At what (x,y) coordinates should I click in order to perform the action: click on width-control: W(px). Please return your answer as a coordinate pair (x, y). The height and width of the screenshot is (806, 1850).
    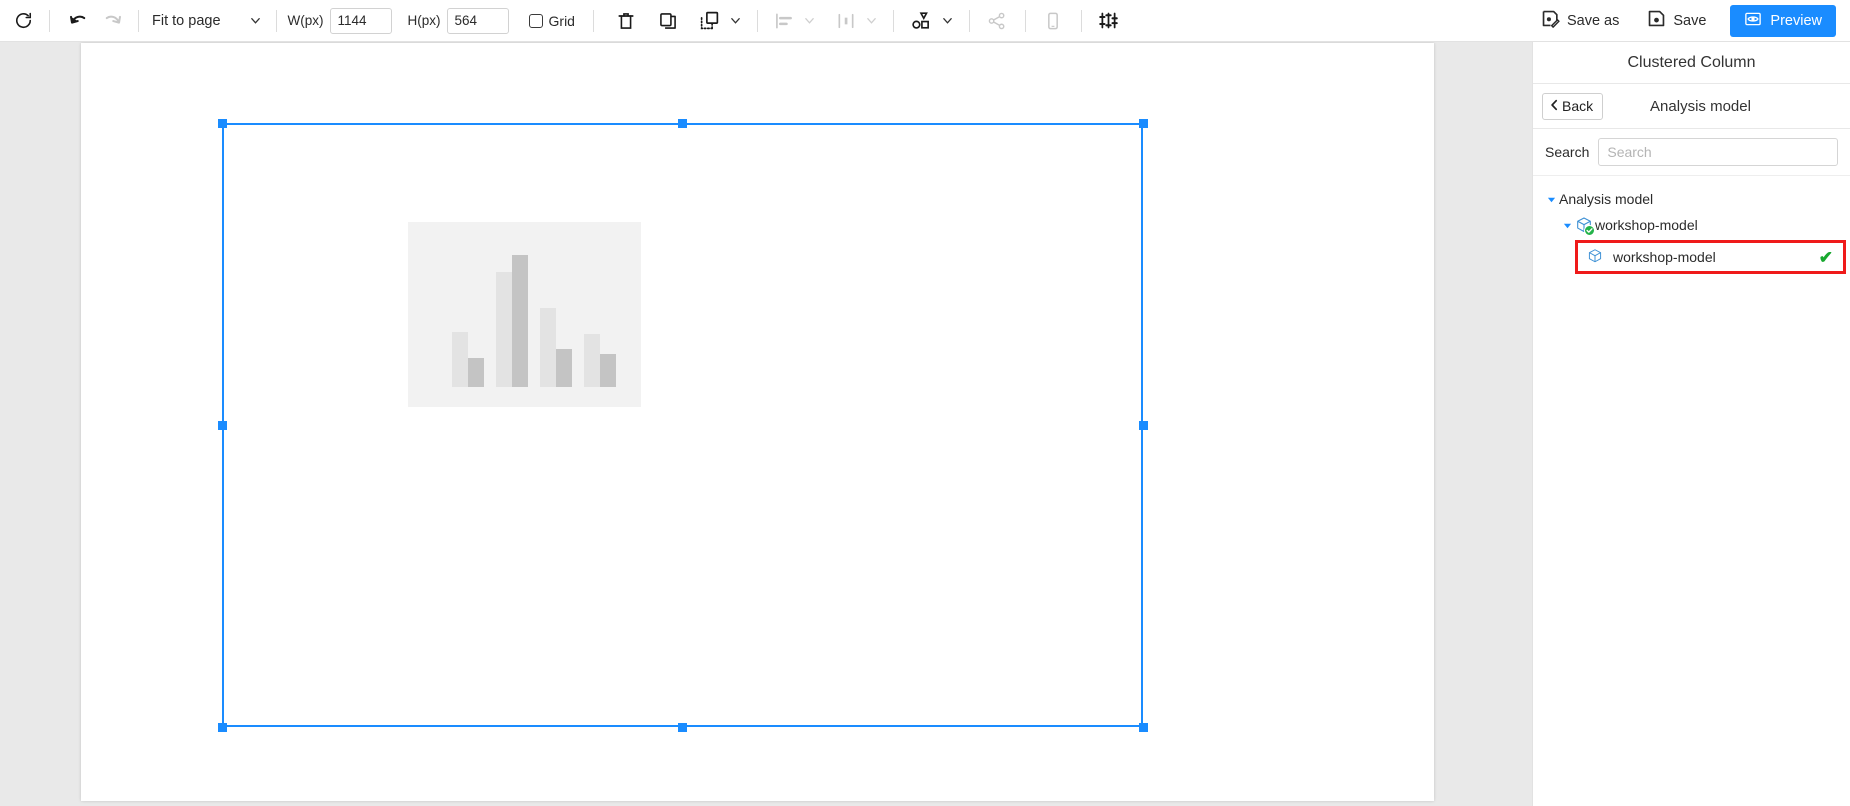
    Looking at the image, I should click on (339, 20).